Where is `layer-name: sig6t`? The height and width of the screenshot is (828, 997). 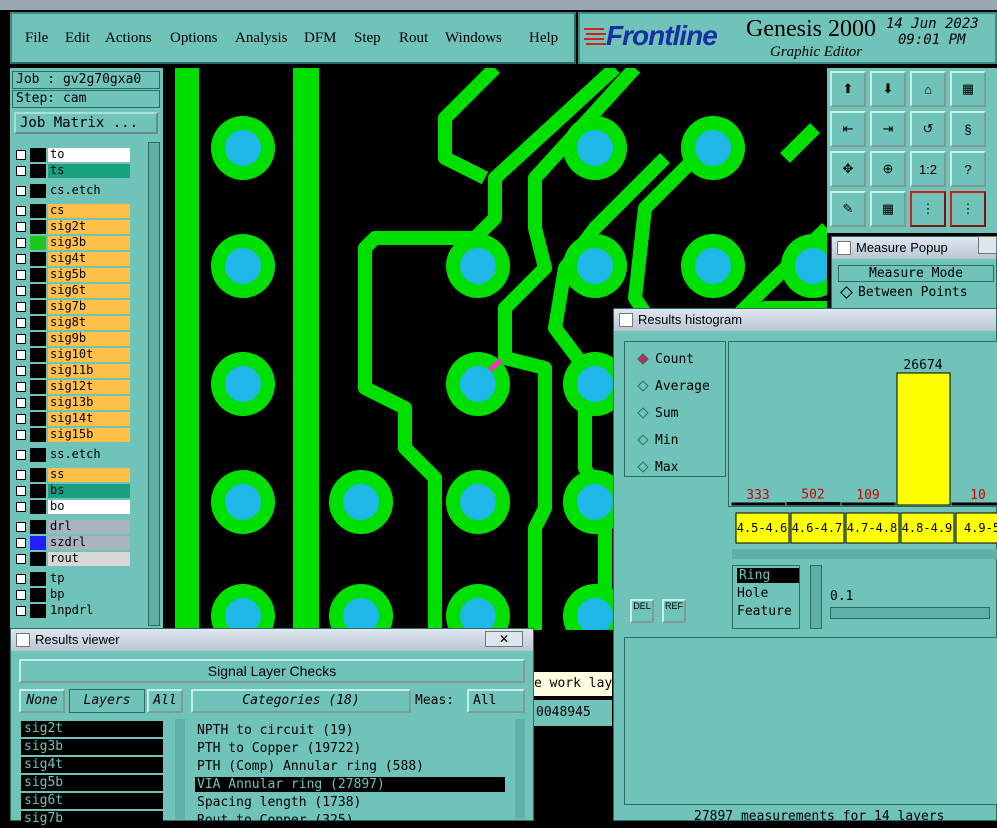 layer-name: sig6t is located at coordinates (89, 291).